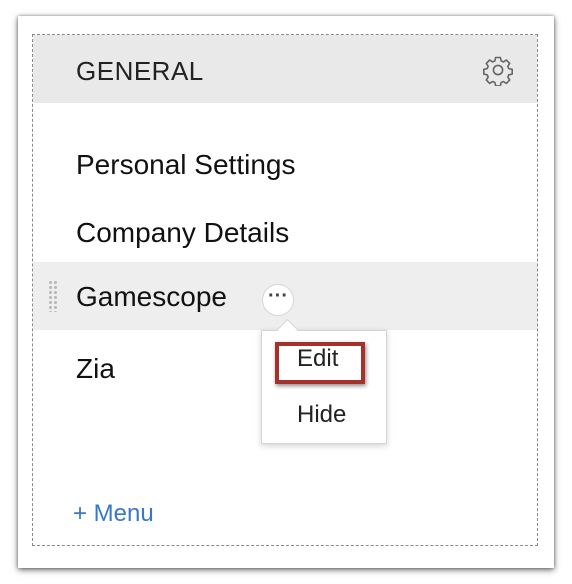 This screenshot has height=584, width=572. I want to click on edit-highlight-box, so click(320, 363).